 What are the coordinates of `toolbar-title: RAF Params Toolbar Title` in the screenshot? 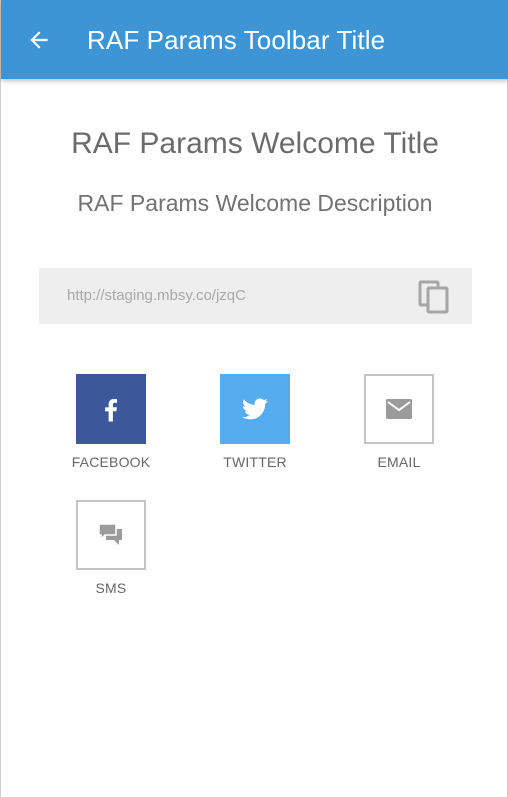 It's located at (236, 40).